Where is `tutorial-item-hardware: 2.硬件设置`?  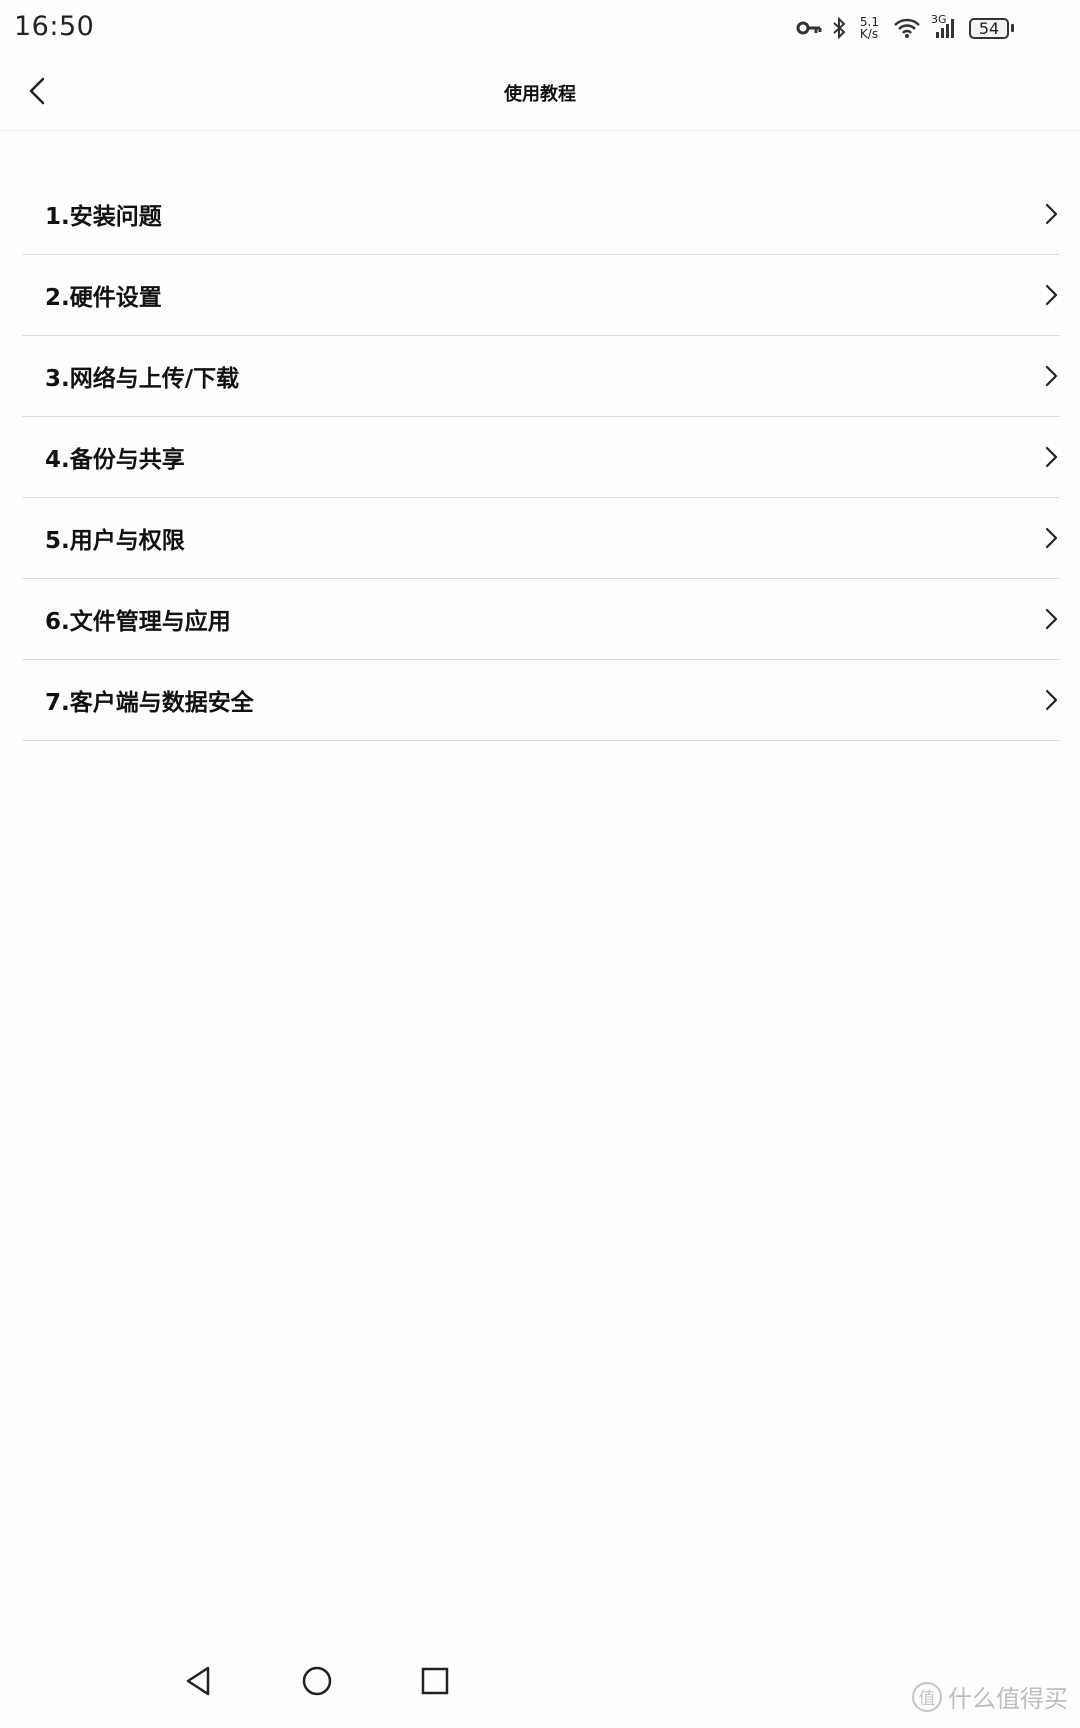 tutorial-item-hardware: 2.硬件设置 is located at coordinates (541, 295).